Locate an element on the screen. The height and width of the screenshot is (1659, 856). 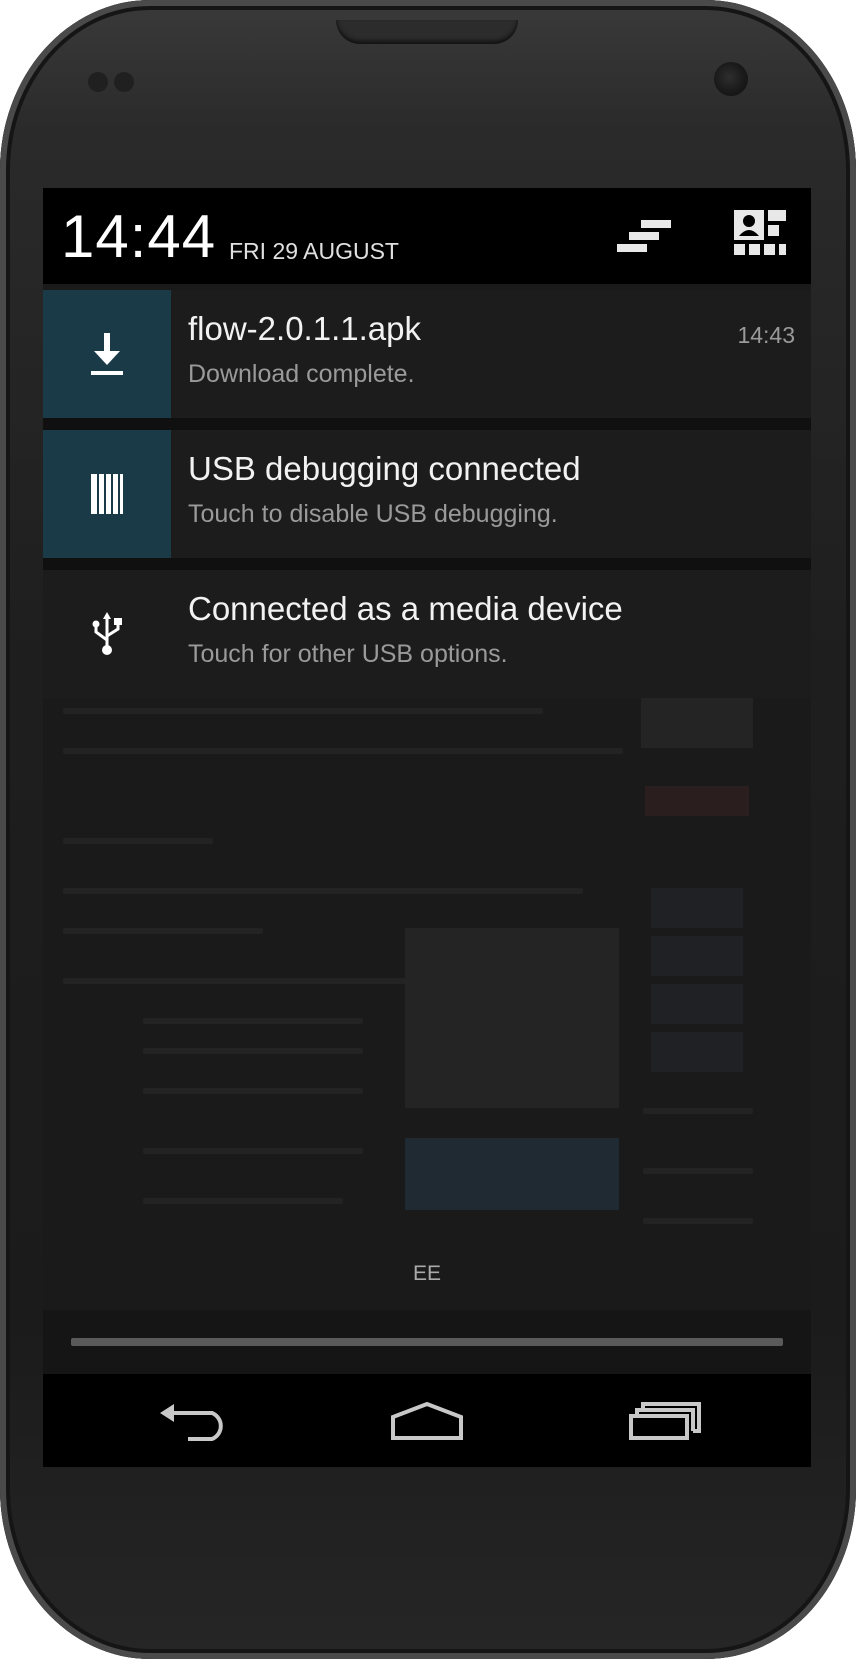
proximity-sensor is located at coordinates (98, 82).